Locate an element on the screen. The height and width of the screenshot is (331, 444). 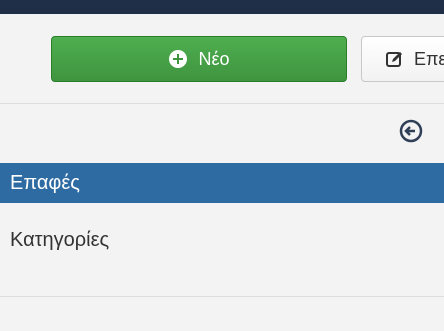
new-button-label: Νέο is located at coordinates (214, 58).